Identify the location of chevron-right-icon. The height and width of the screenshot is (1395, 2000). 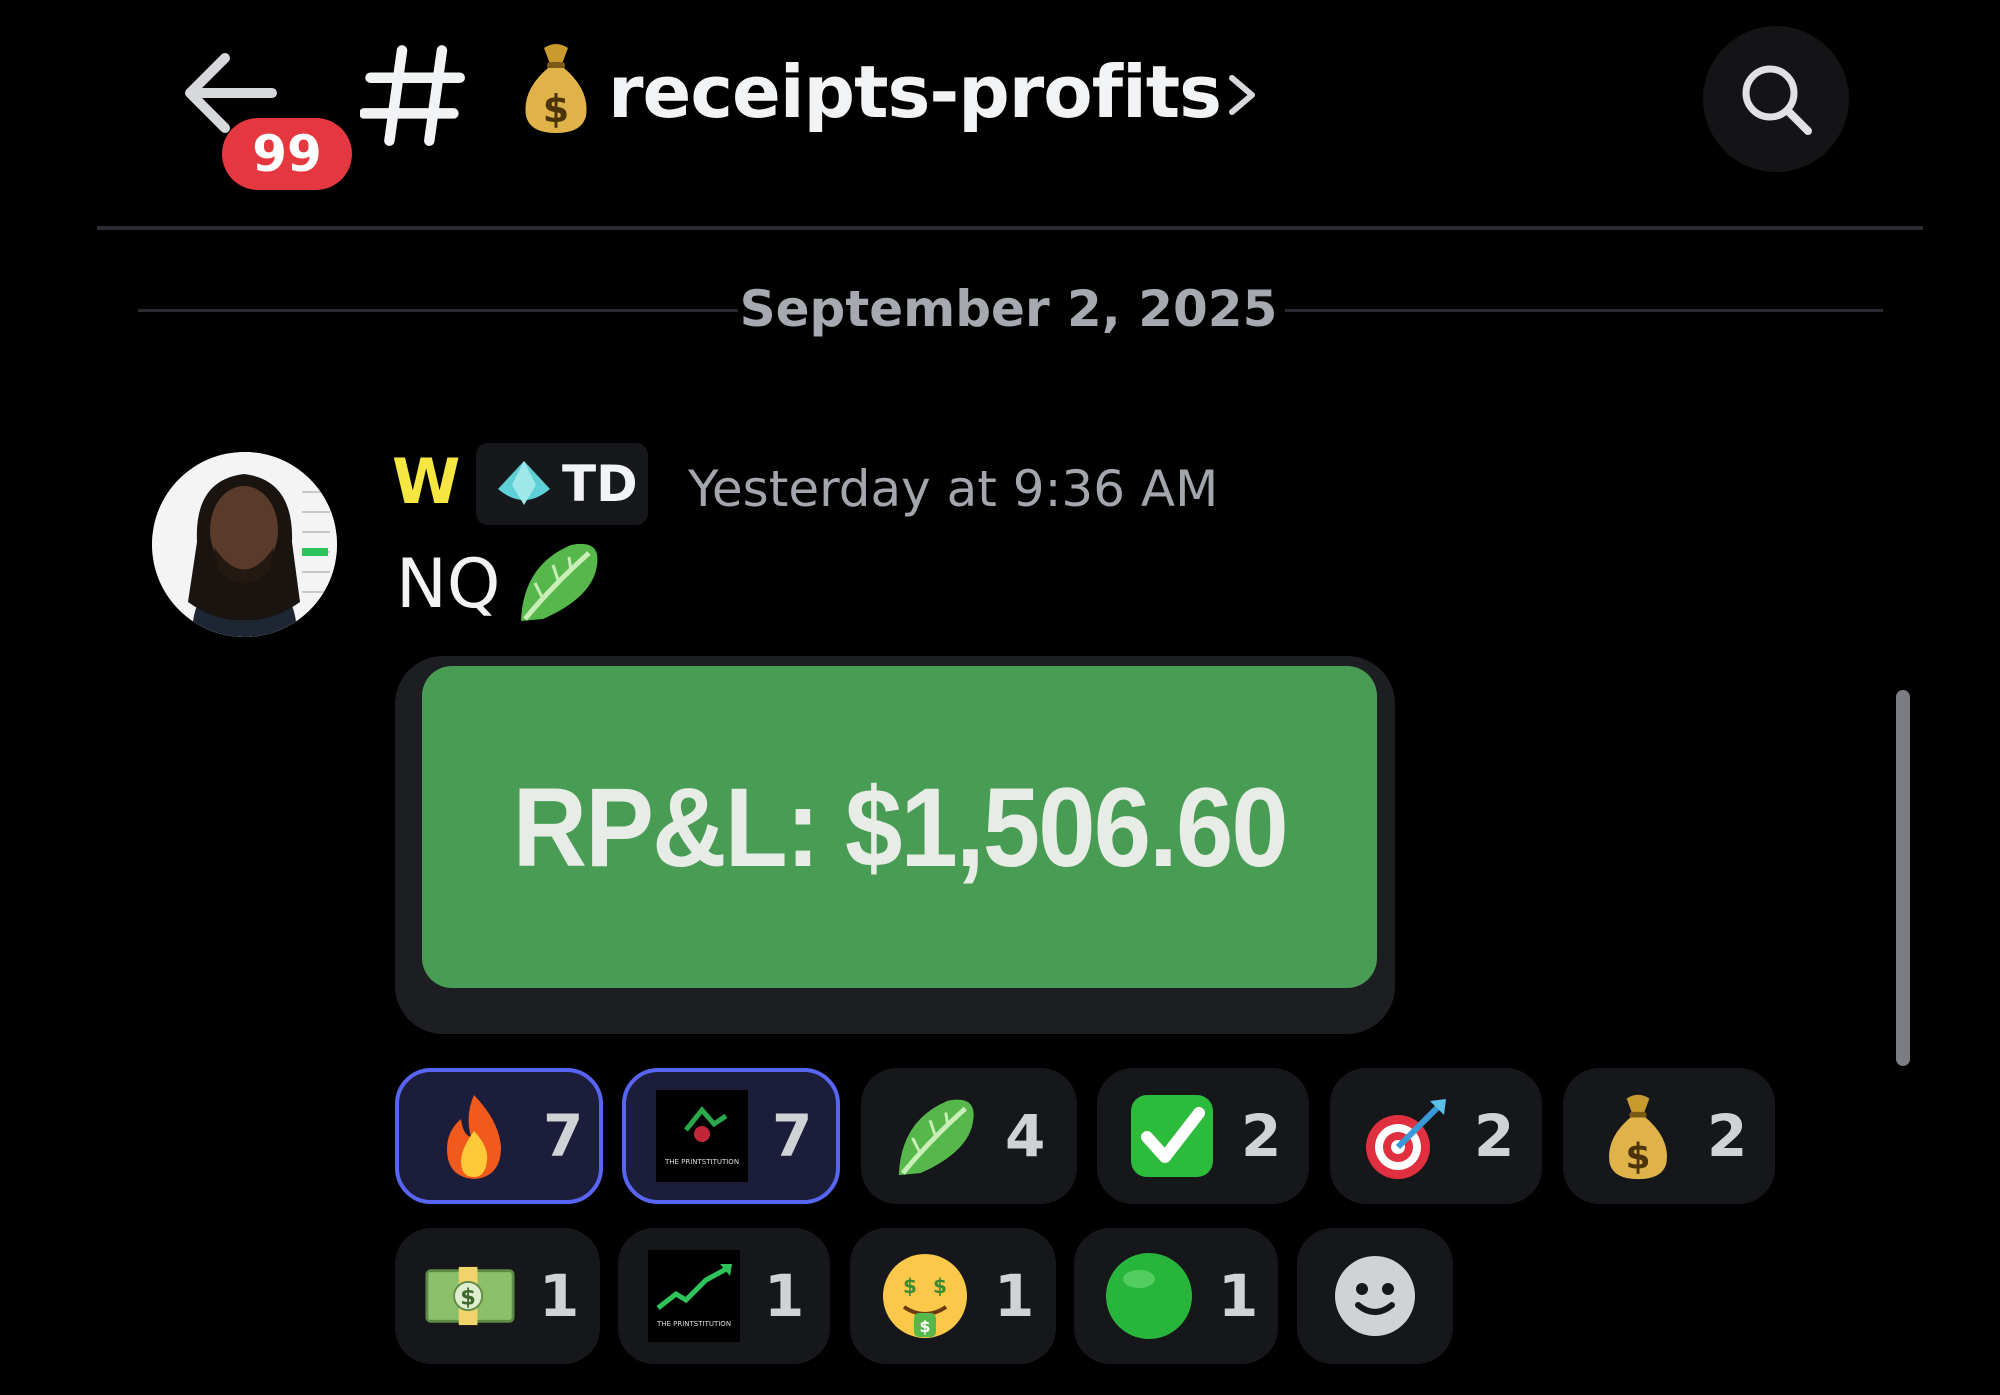
(1242, 95).